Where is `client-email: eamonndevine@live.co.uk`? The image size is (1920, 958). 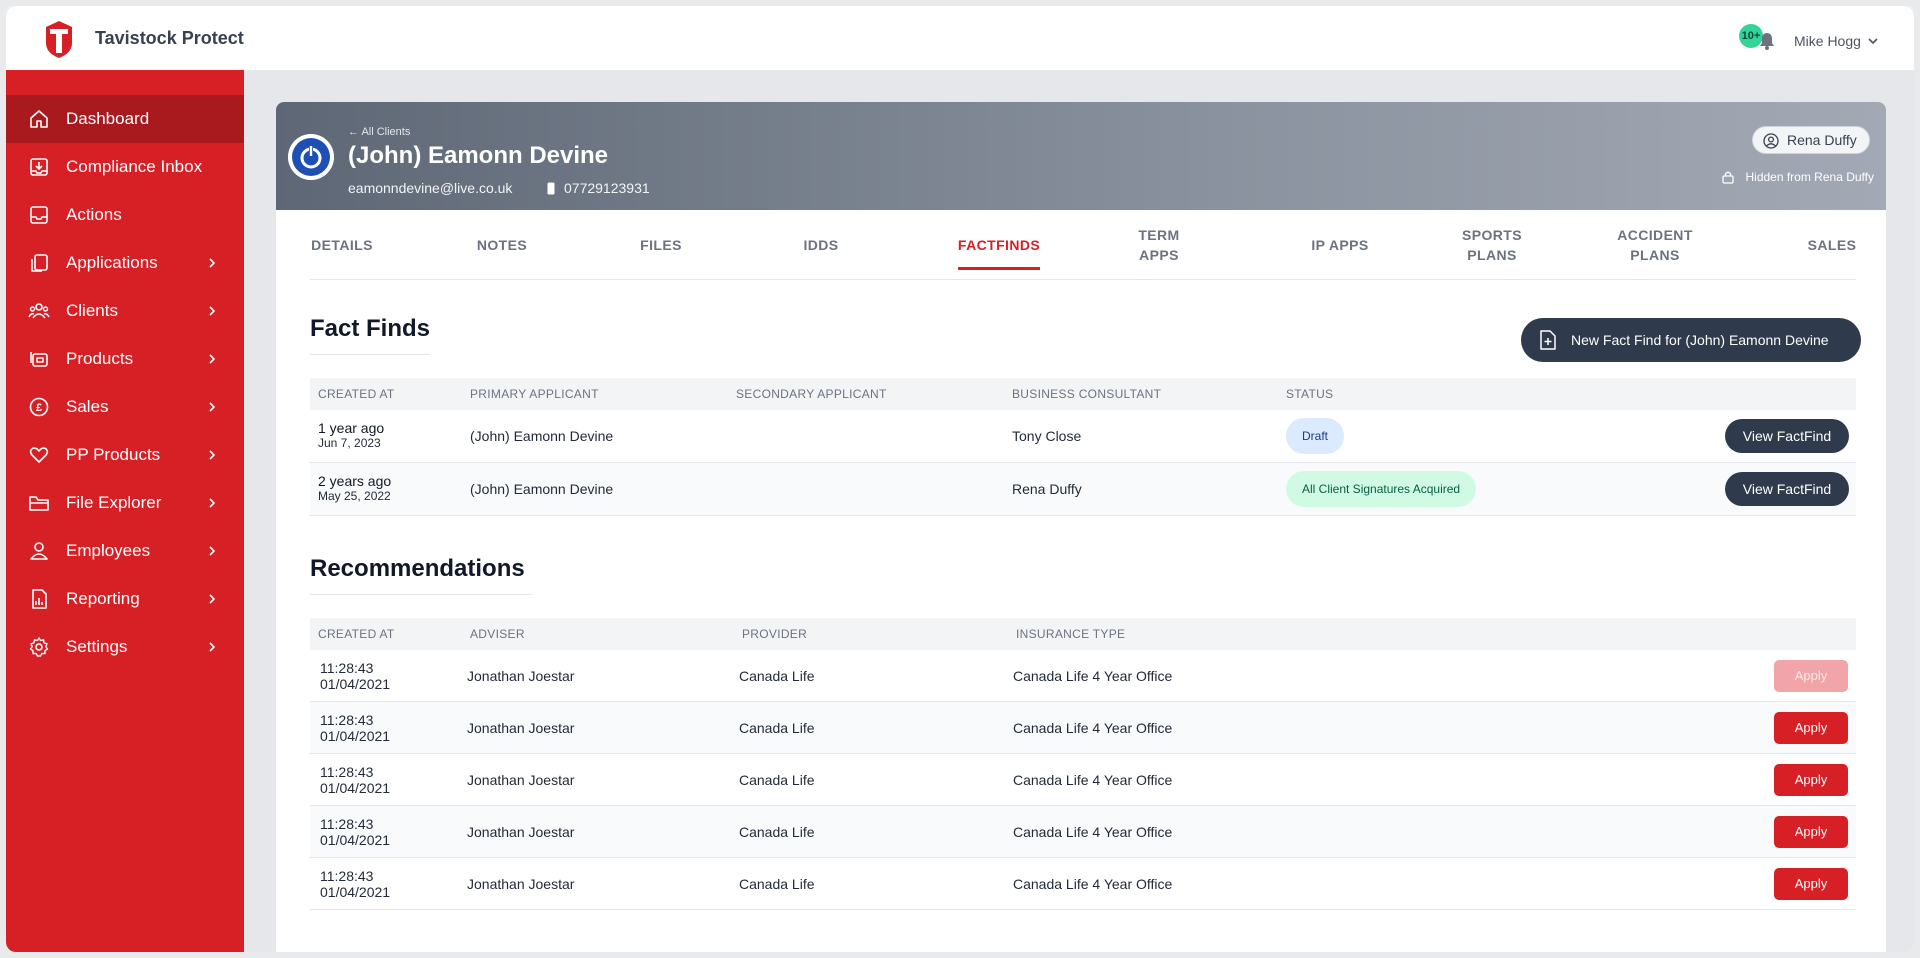
client-email: eamonndevine@live.co.uk is located at coordinates (430, 188).